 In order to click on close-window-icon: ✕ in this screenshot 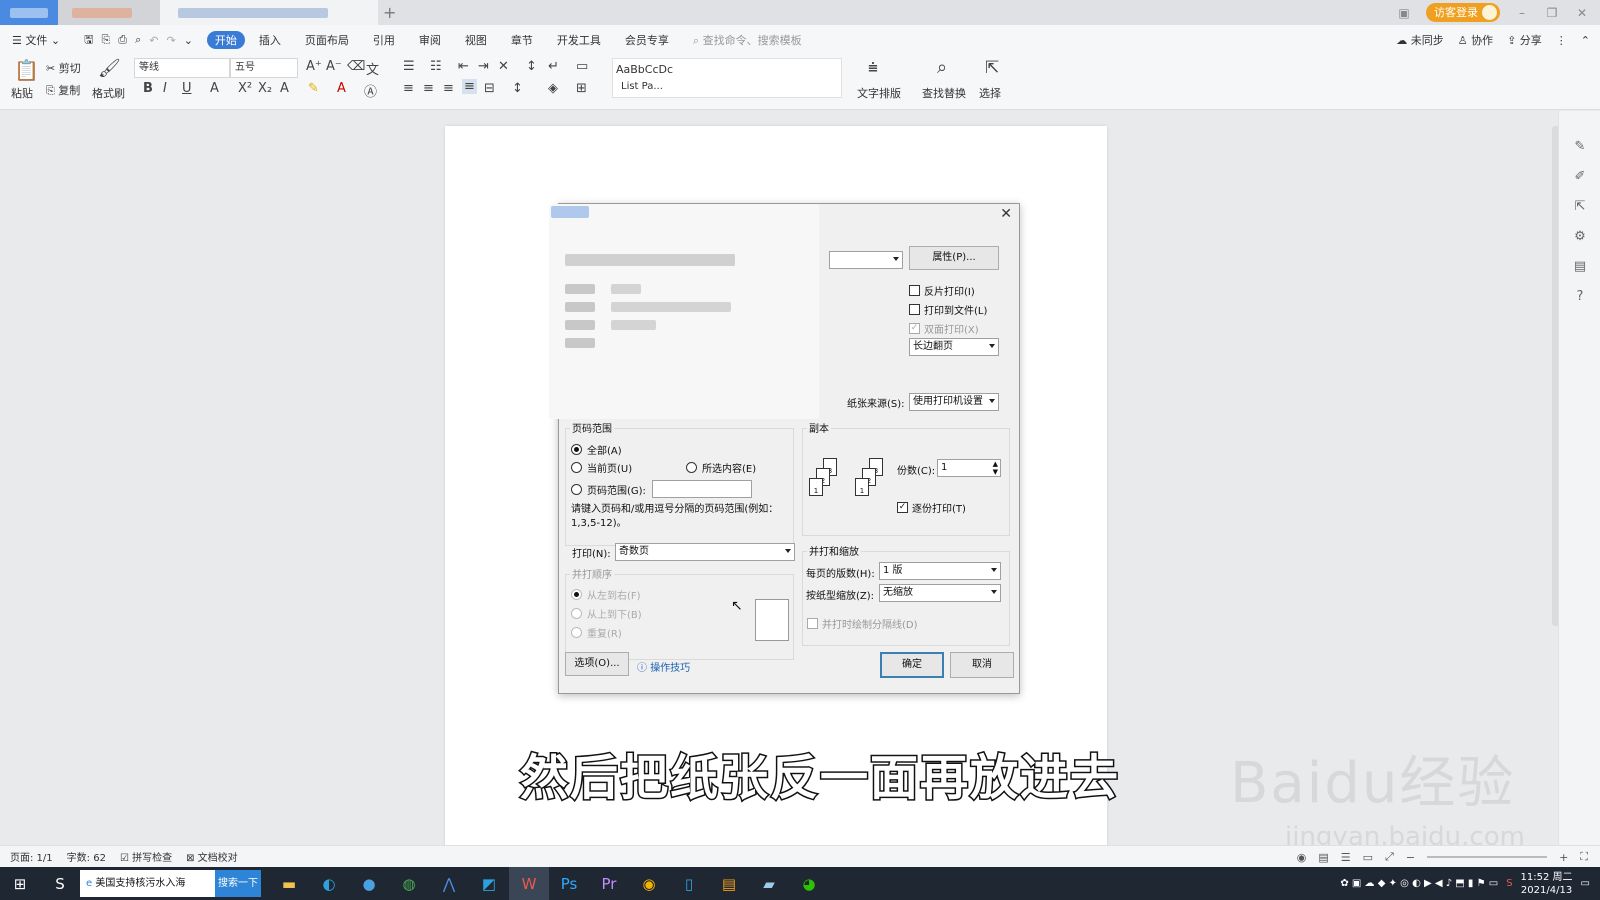, I will do `click(1582, 13)`.